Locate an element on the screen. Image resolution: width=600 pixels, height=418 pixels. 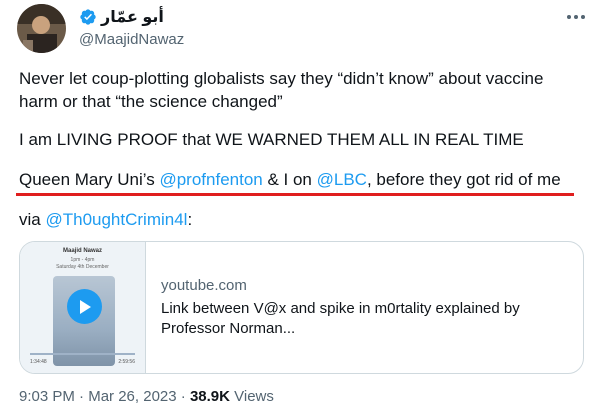
thumbnail-progress-bar is located at coordinates (82, 354).